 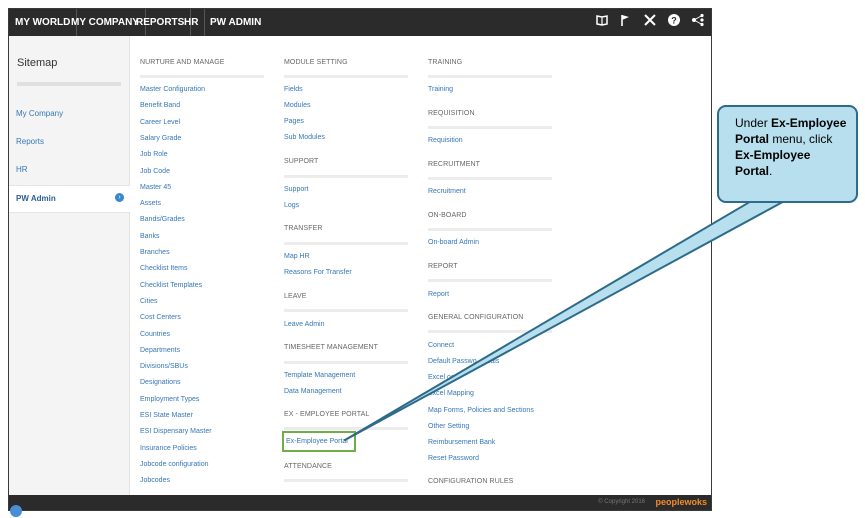 I want to click on heading-configuration-rules: CONFIGURATION RULES, so click(x=471, y=481).